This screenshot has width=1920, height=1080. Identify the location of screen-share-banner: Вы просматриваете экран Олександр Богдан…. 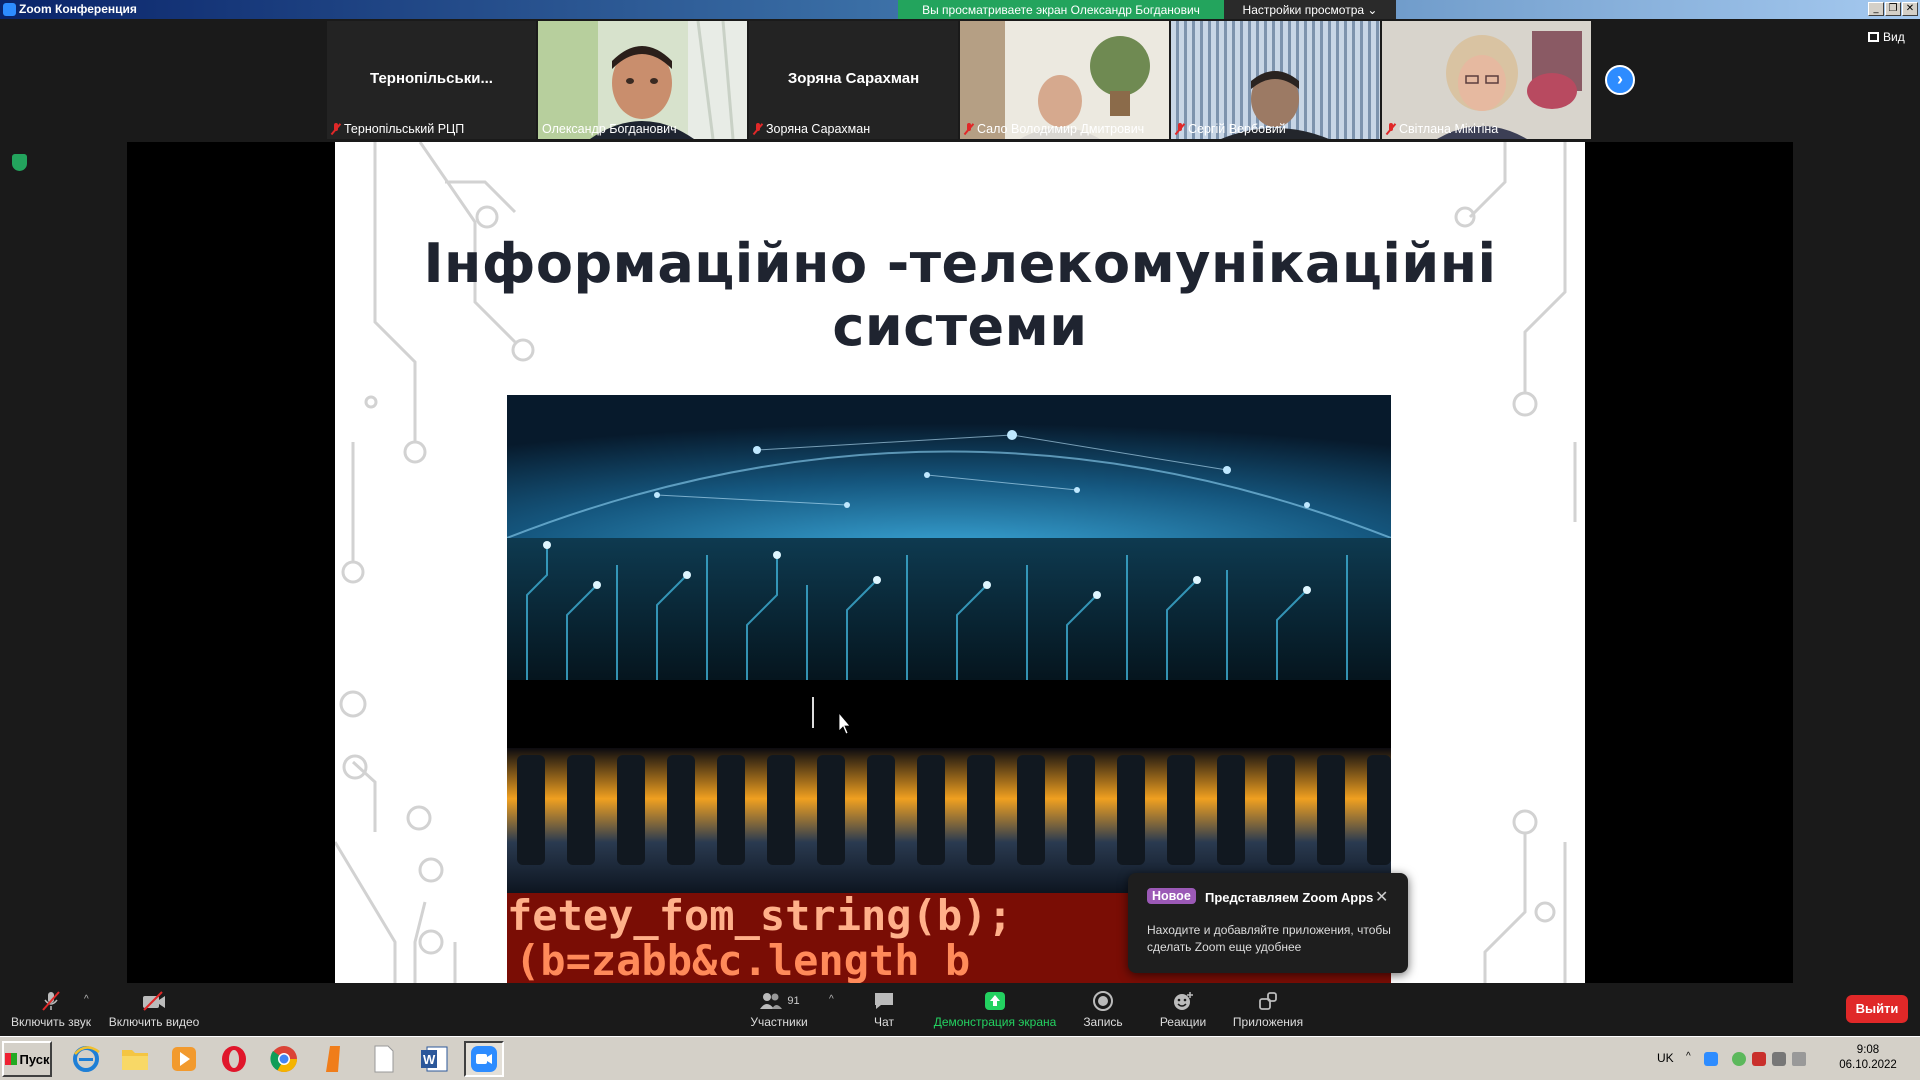
(1061, 10).